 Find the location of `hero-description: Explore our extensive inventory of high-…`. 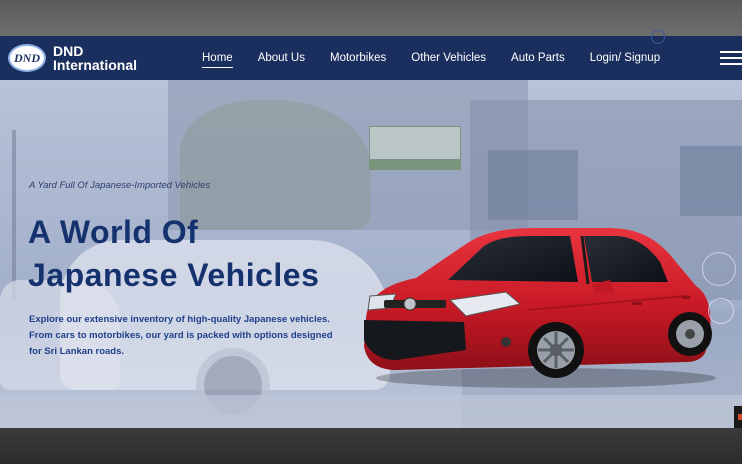

hero-description: Explore our extensive inventory of high-… is located at coordinates (194, 336).